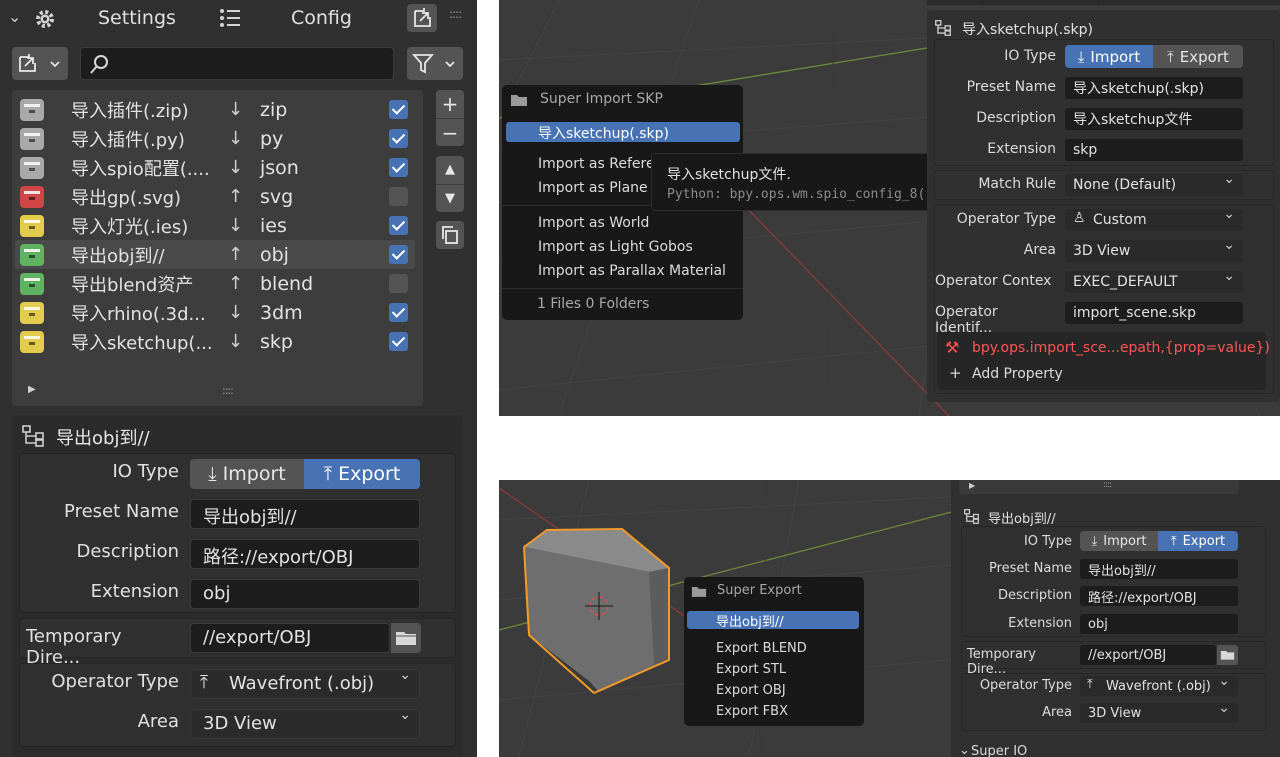 The height and width of the screenshot is (757, 1280). I want to click on menu-item-export-fbx: Export FBX, so click(752, 711).